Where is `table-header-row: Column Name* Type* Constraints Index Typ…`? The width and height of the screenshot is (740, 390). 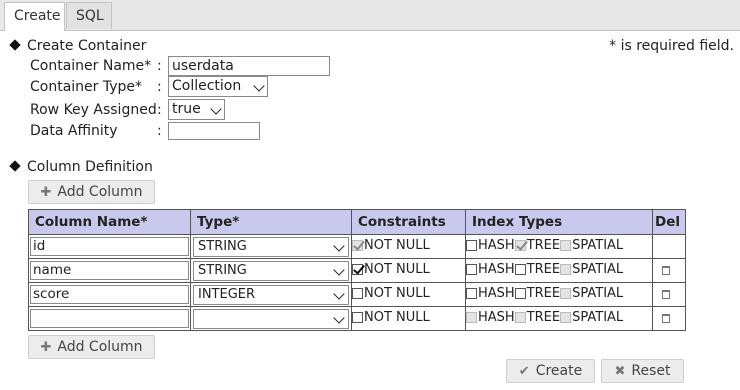
table-header-row: Column Name* Type* Constraints Index Typ… is located at coordinates (357, 222).